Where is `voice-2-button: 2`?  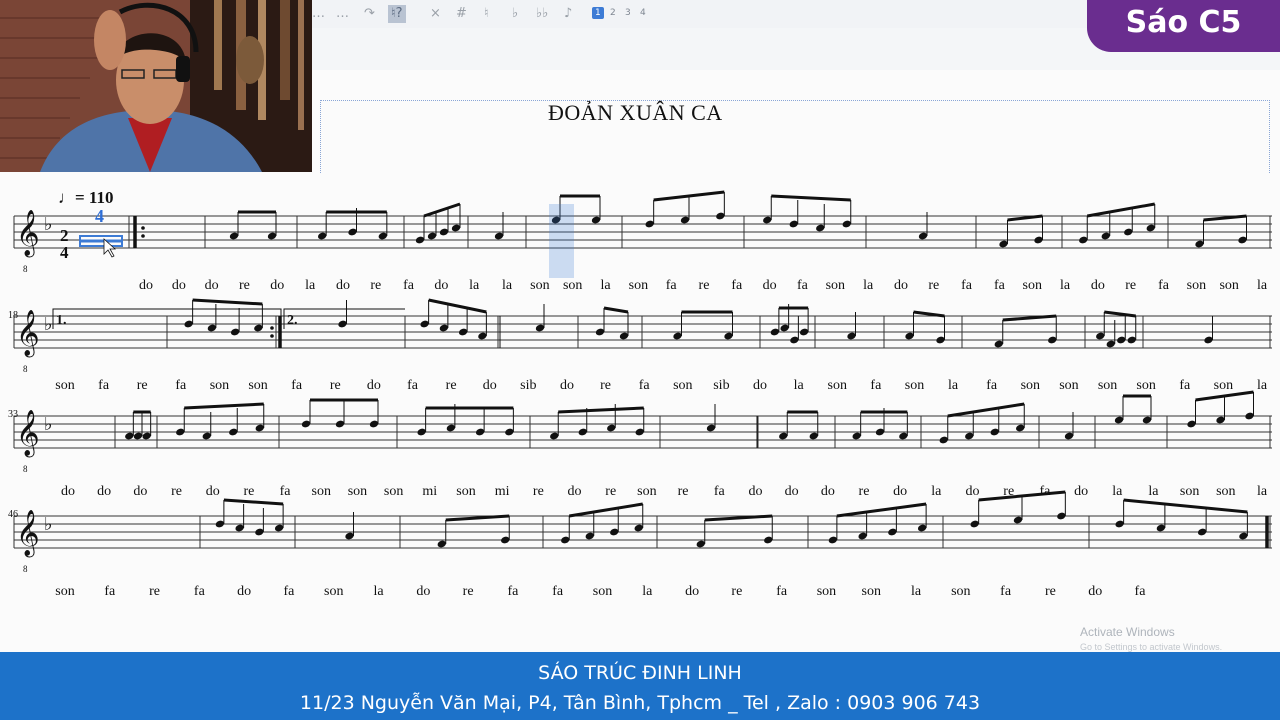
voice-2-button: 2 is located at coordinates (613, 13).